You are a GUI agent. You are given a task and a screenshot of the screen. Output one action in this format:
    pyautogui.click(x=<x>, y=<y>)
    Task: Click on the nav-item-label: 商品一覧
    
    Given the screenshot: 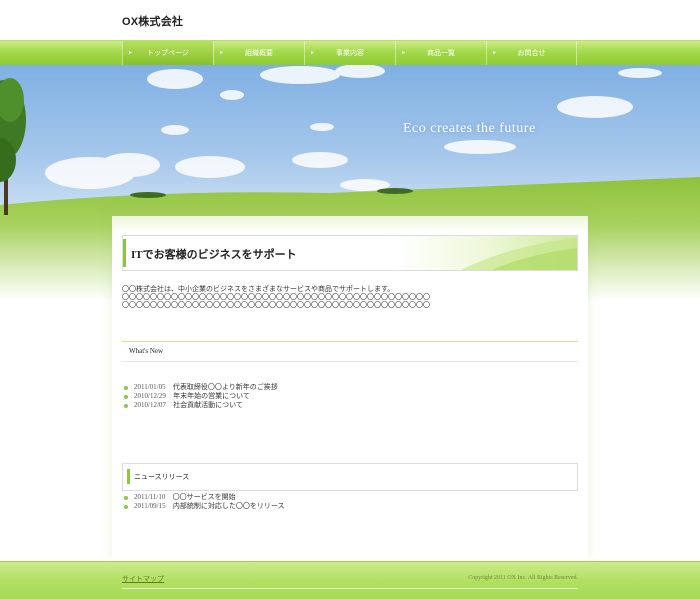 What is the action you would take?
    pyautogui.click(x=441, y=53)
    